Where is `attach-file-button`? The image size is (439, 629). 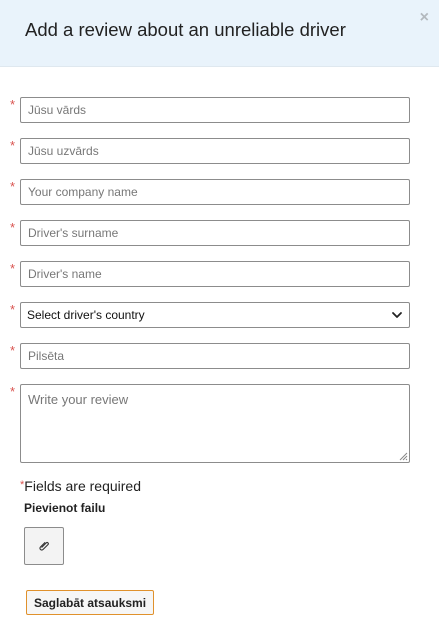 attach-file-button is located at coordinates (44, 546).